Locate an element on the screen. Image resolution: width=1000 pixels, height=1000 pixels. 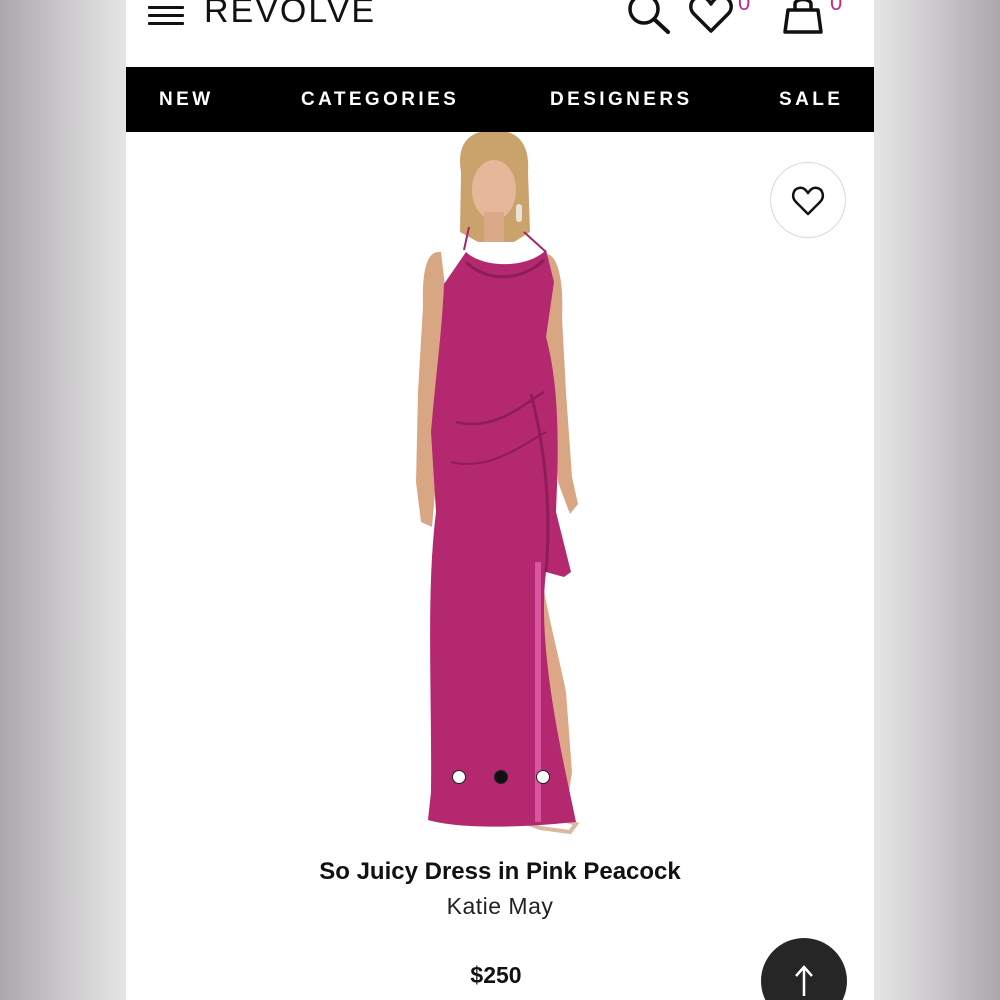
nav-new: NEW is located at coordinates (186, 100).